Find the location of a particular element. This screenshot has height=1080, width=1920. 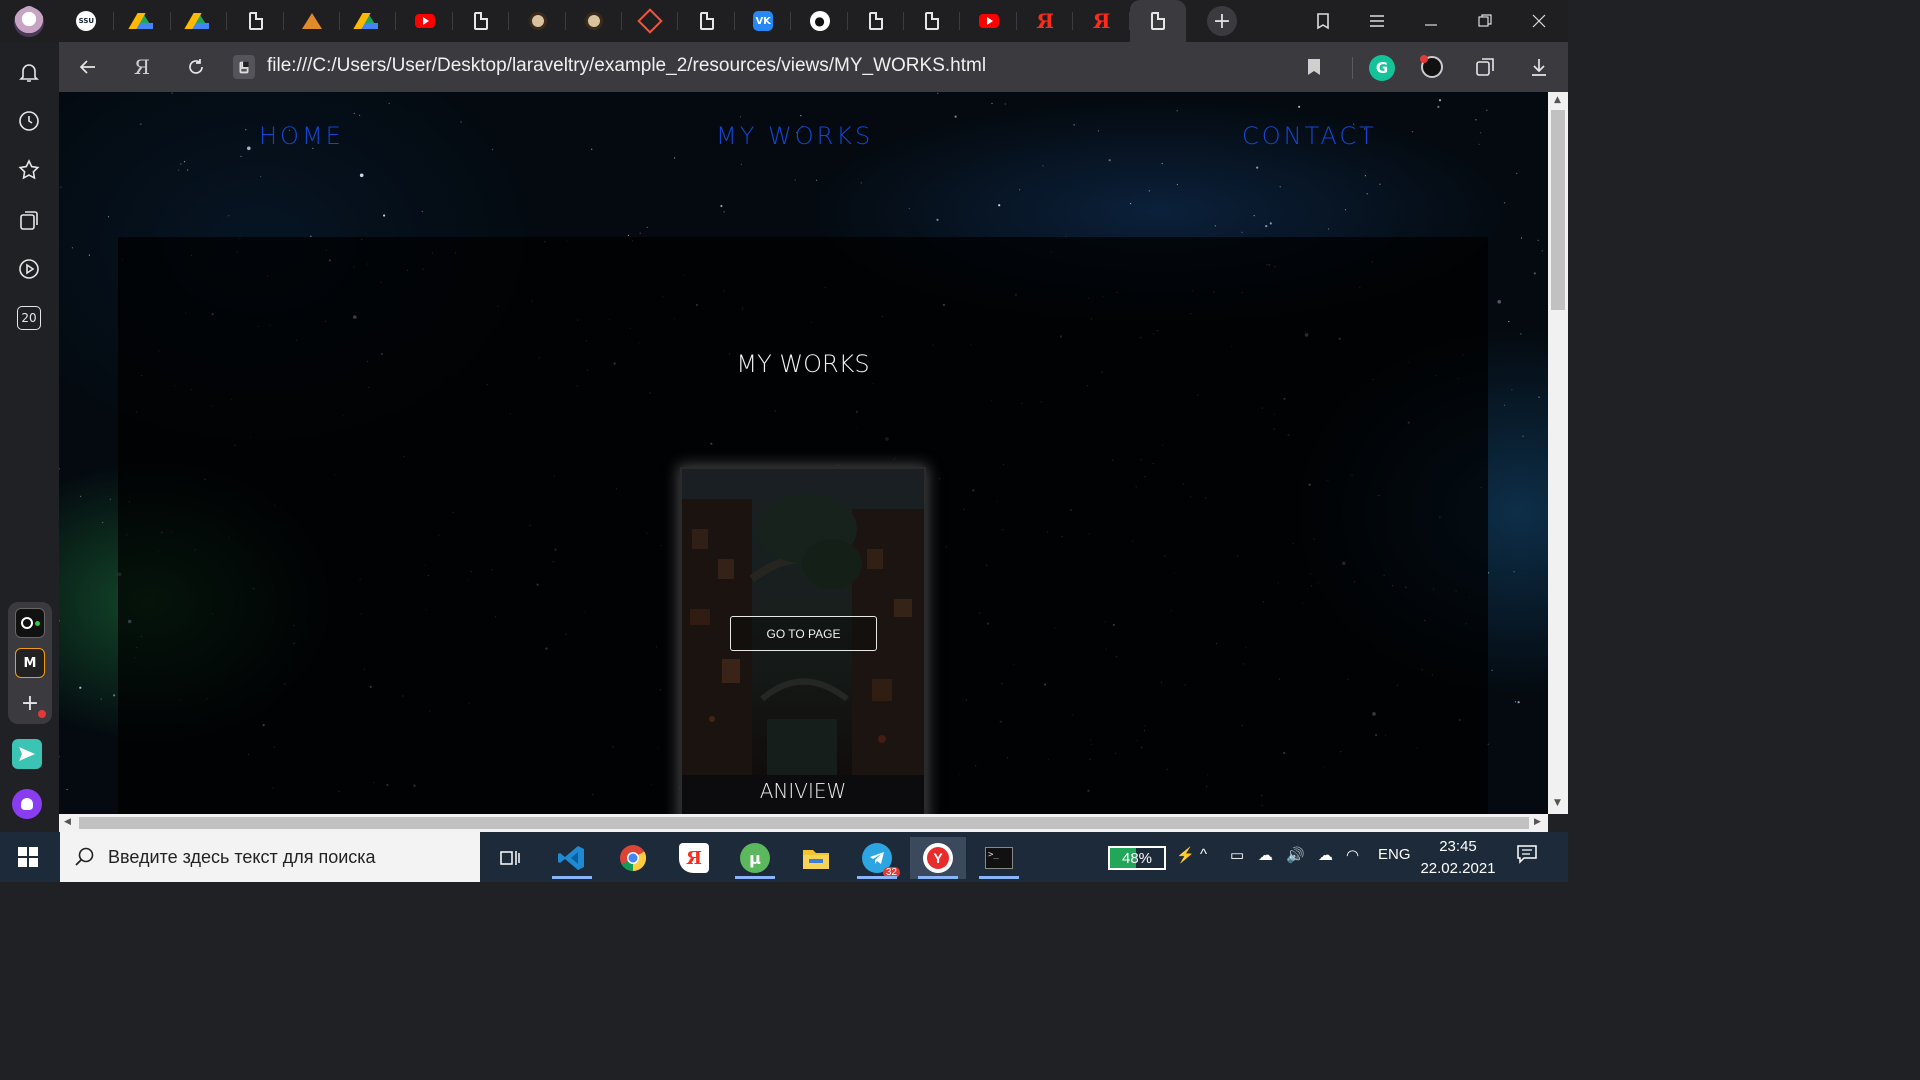

yandex-home-button: Я is located at coordinates (142, 67).